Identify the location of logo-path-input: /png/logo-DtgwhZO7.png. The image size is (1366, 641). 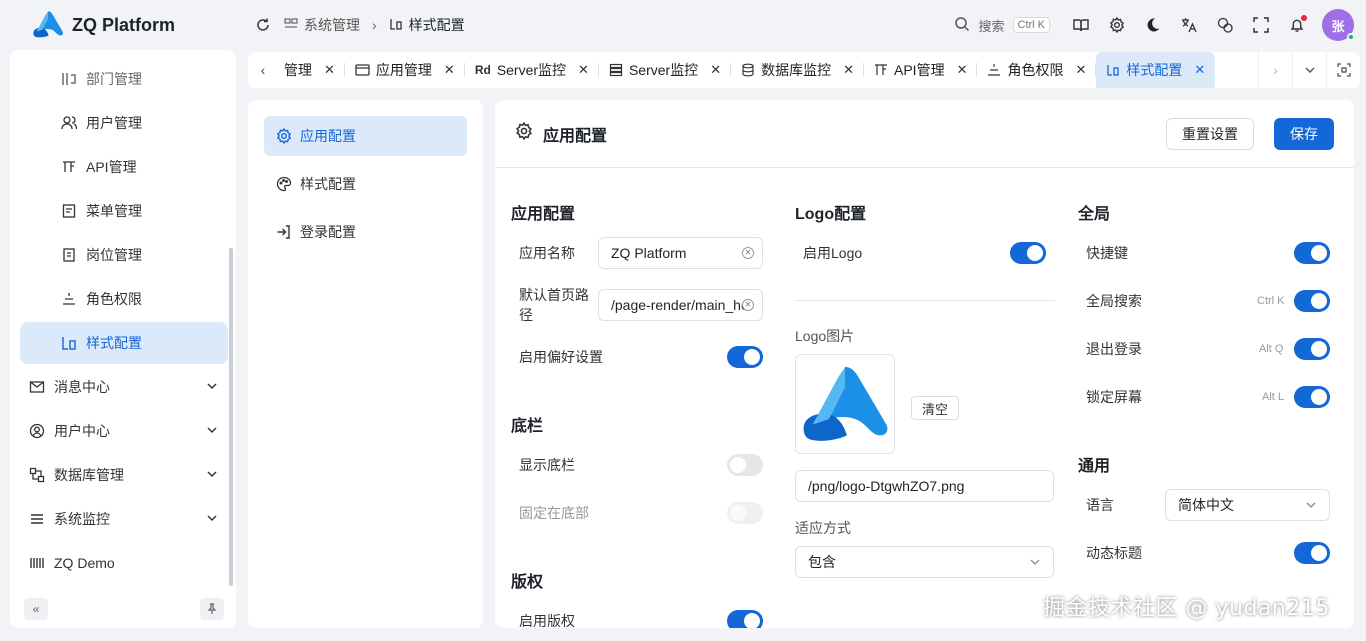
(924, 486).